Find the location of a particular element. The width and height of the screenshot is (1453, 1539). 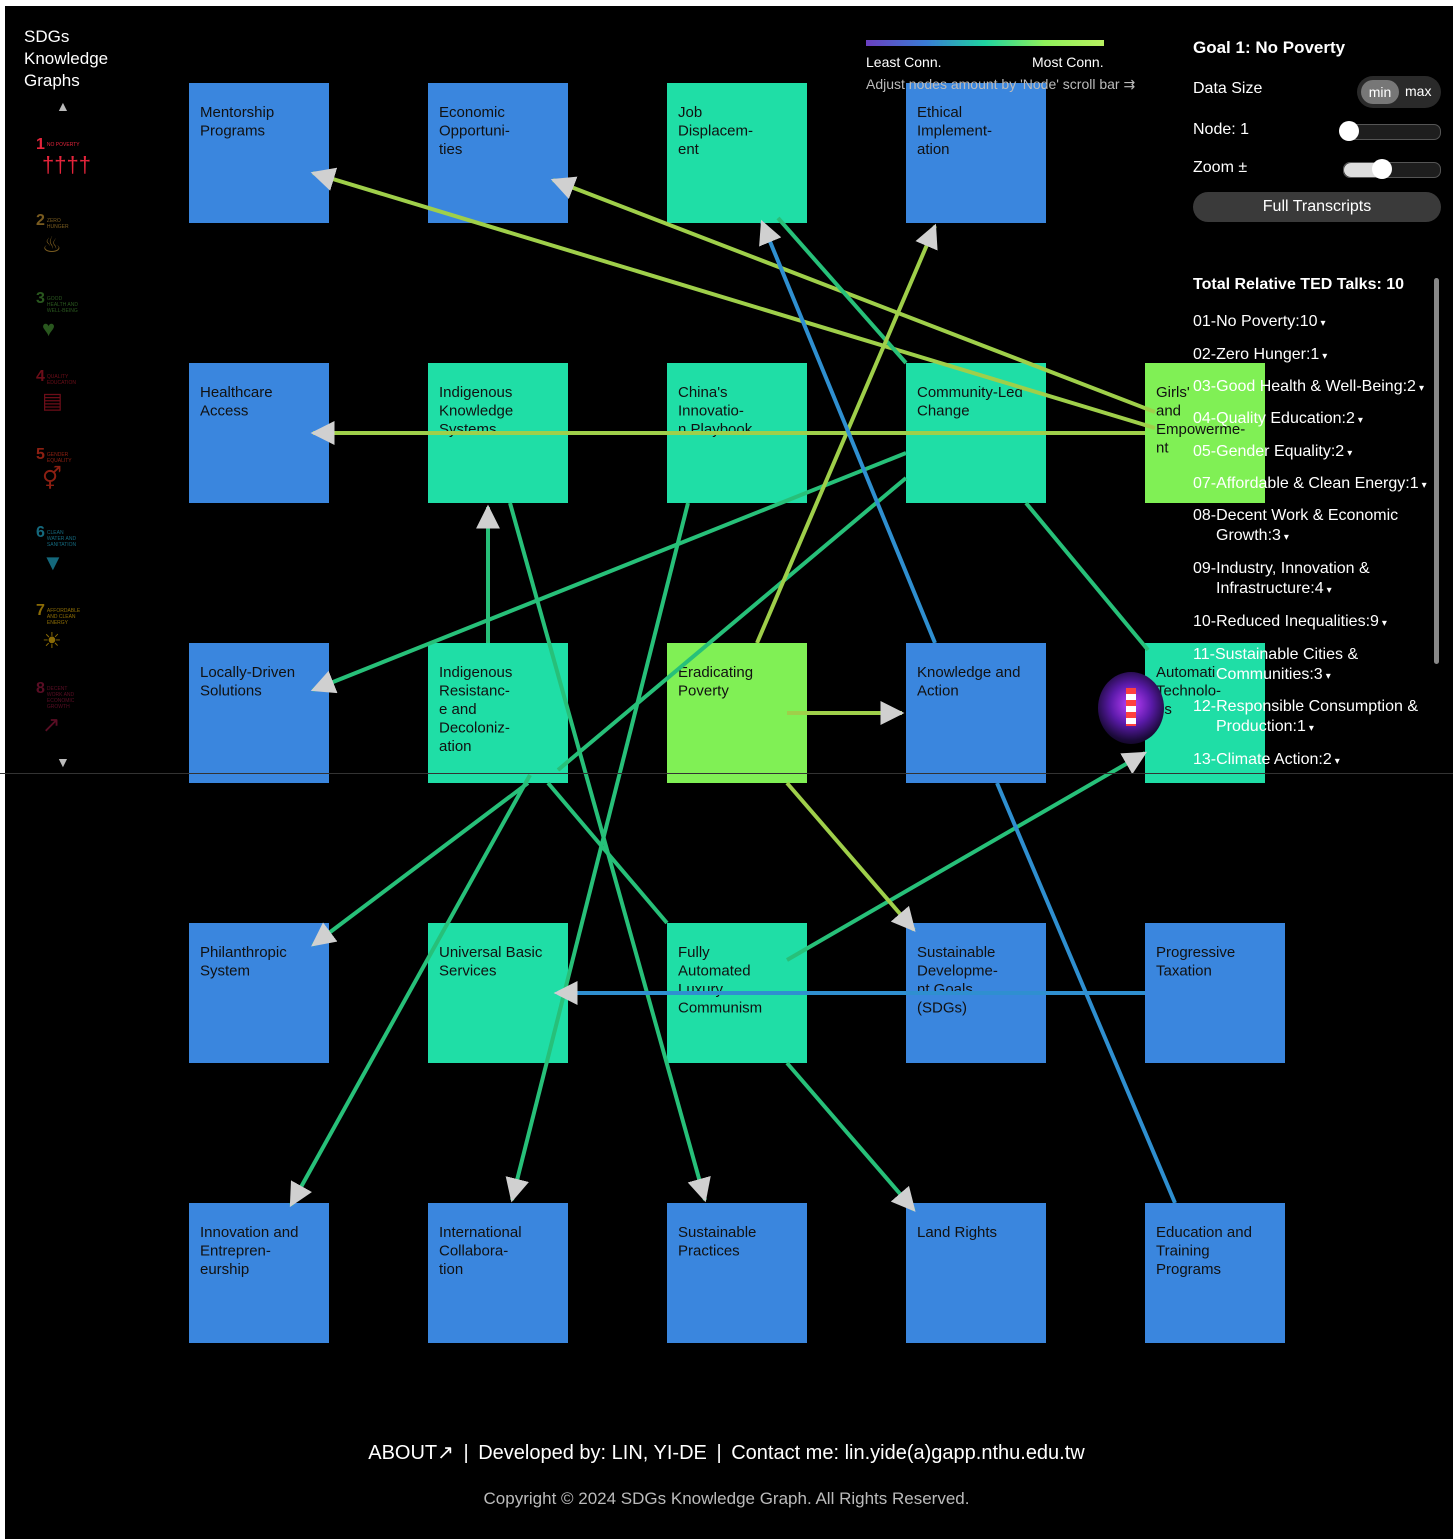

graph-node-label: n Playbook is located at coordinates (715, 429).